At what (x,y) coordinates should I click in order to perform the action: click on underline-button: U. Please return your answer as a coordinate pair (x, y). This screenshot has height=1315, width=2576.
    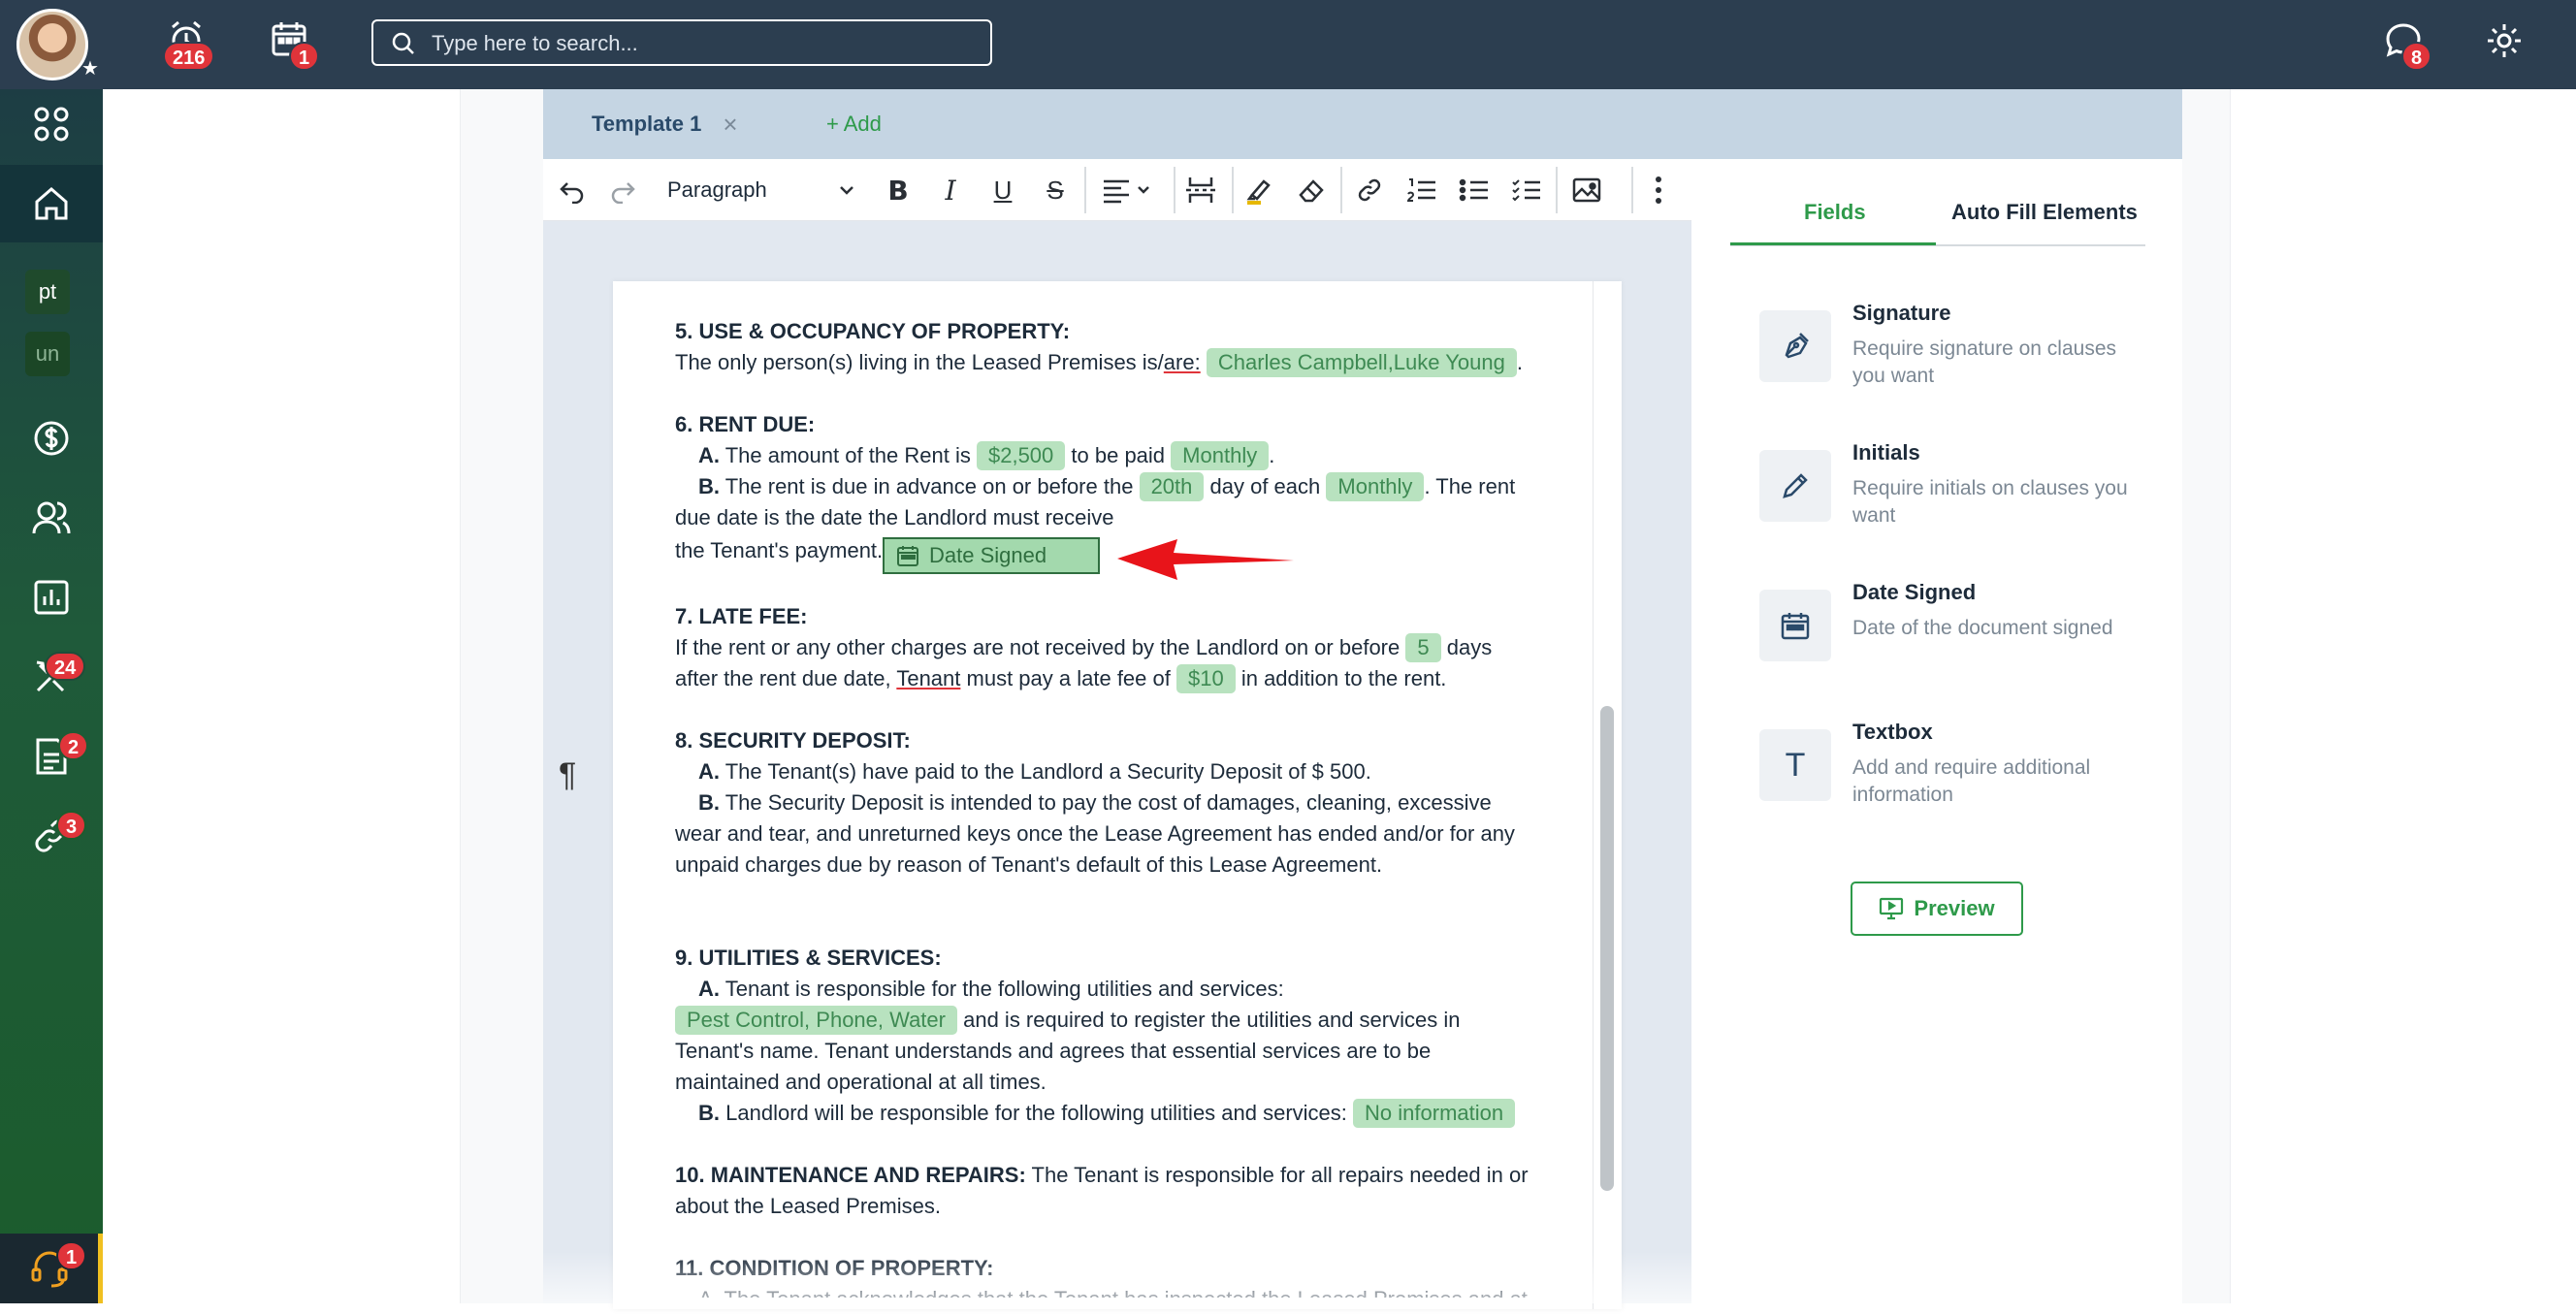
    Looking at the image, I should click on (1002, 190).